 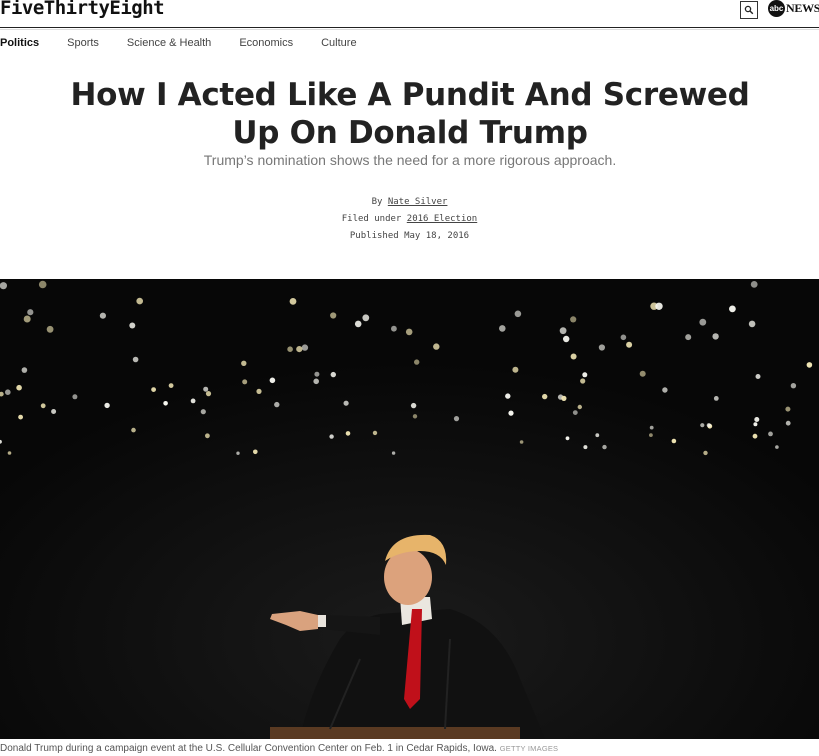 I want to click on site-logo: FiveThirtyEight, so click(x=82, y=9).